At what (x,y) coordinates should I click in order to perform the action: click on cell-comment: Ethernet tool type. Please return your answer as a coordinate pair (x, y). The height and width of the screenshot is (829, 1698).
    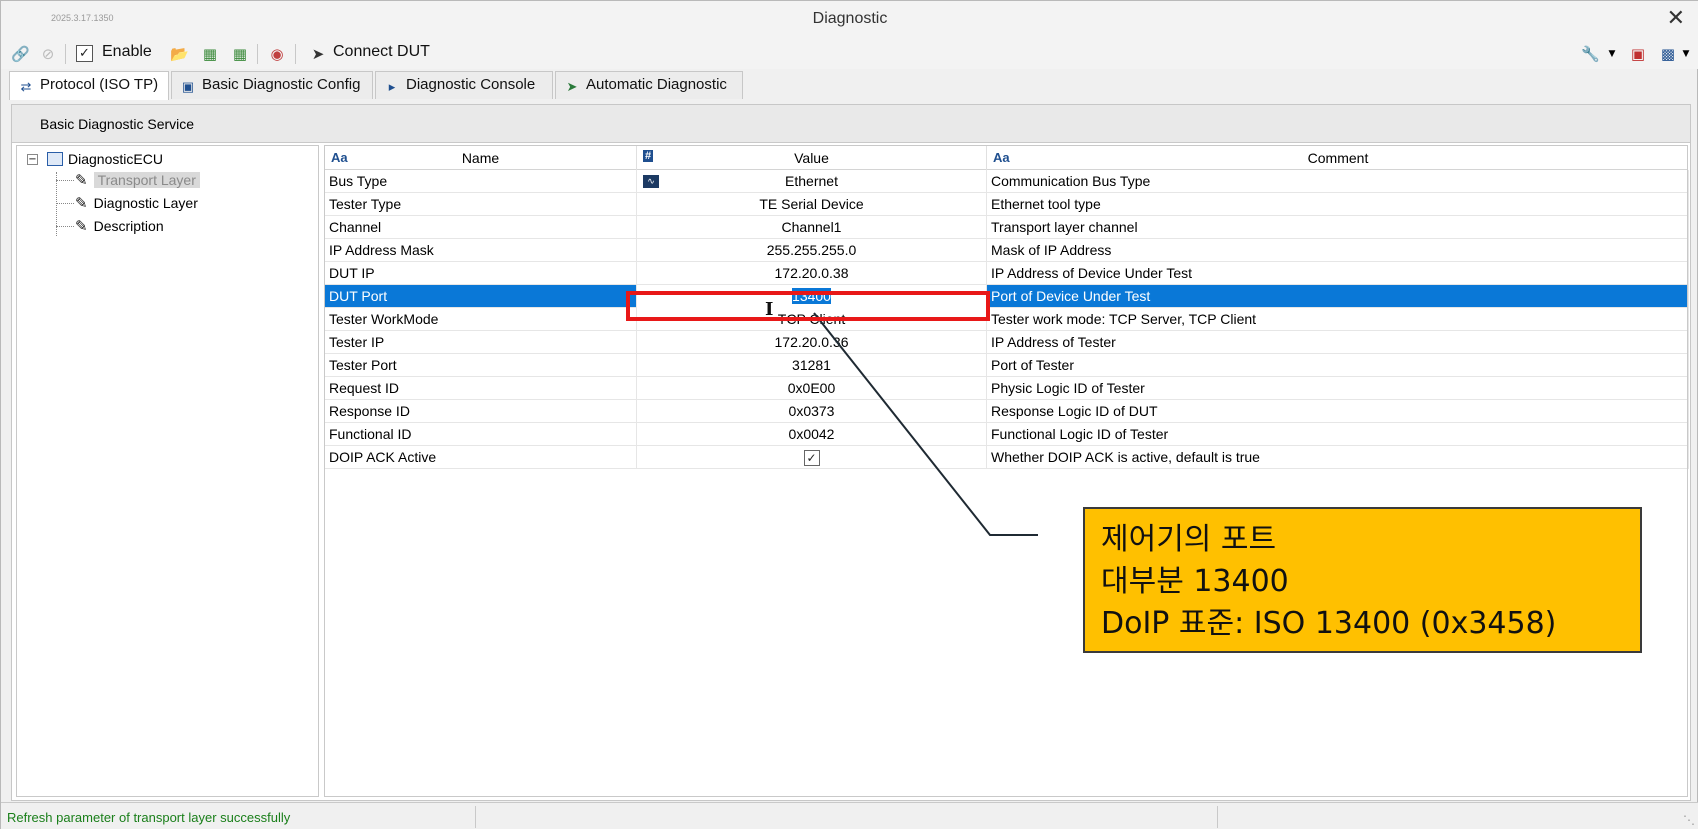
    Looking at the image, I should click on (1338, 204).